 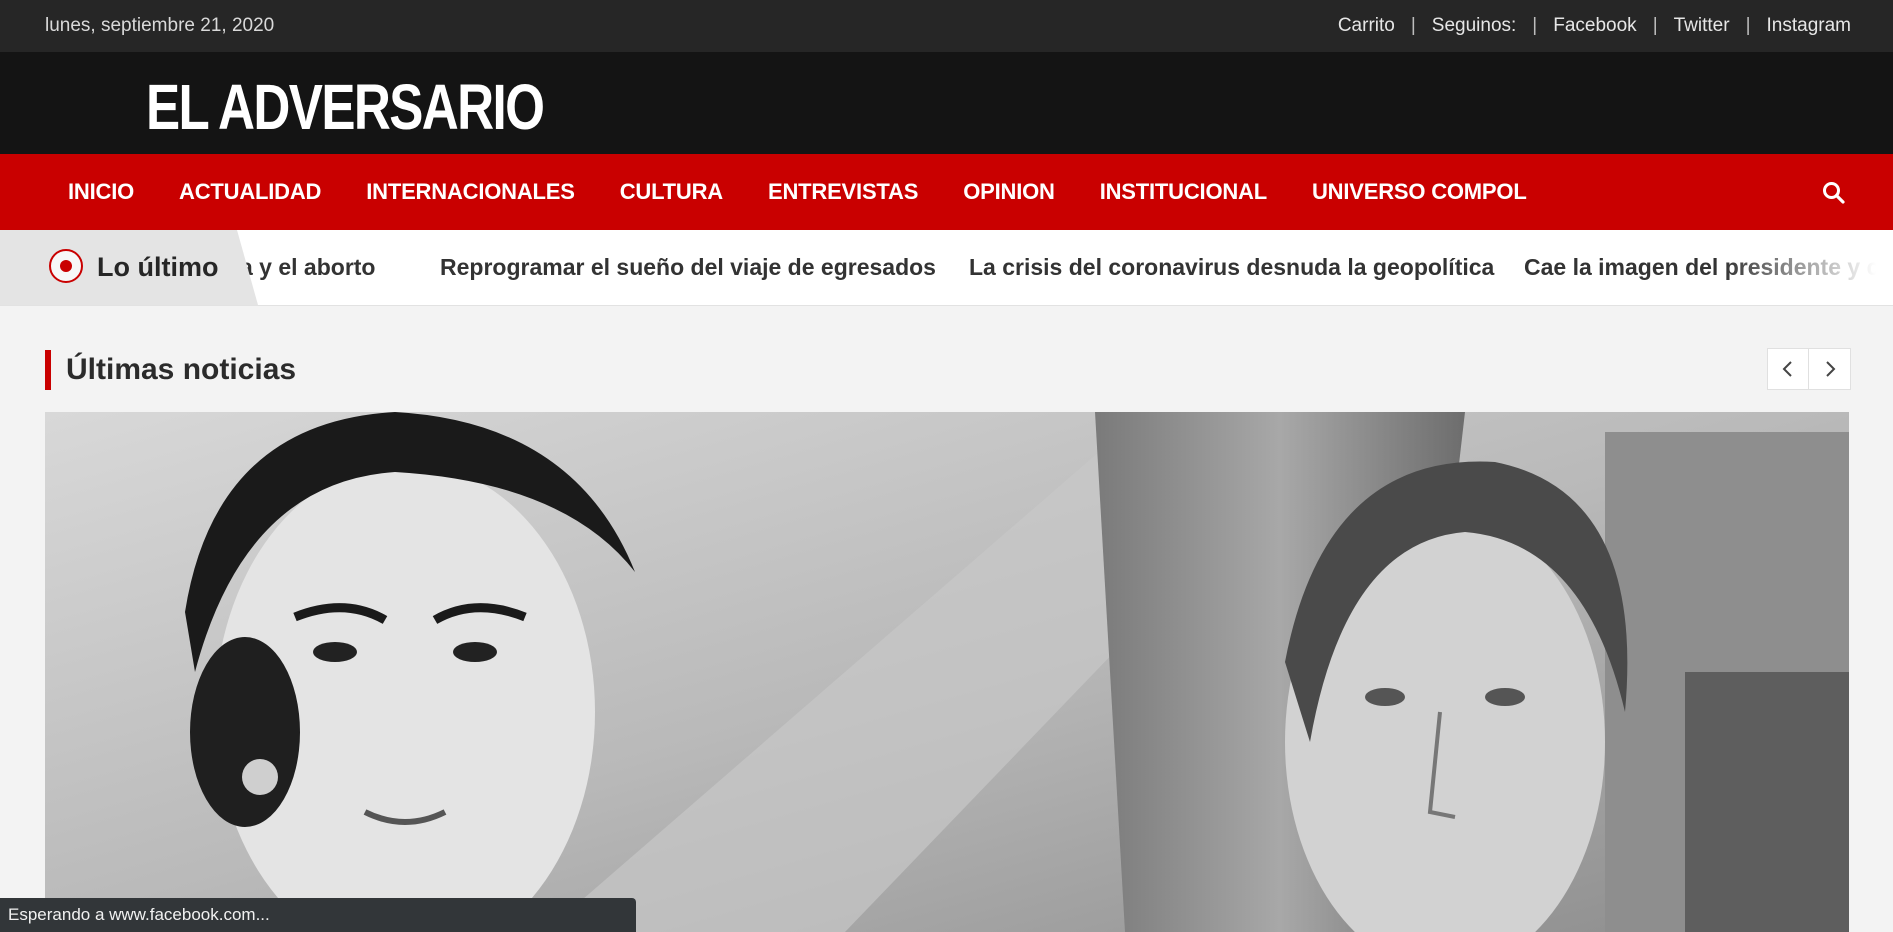 I want to click on nav-item-inicio: INICIO, so click(x=101, y=192).